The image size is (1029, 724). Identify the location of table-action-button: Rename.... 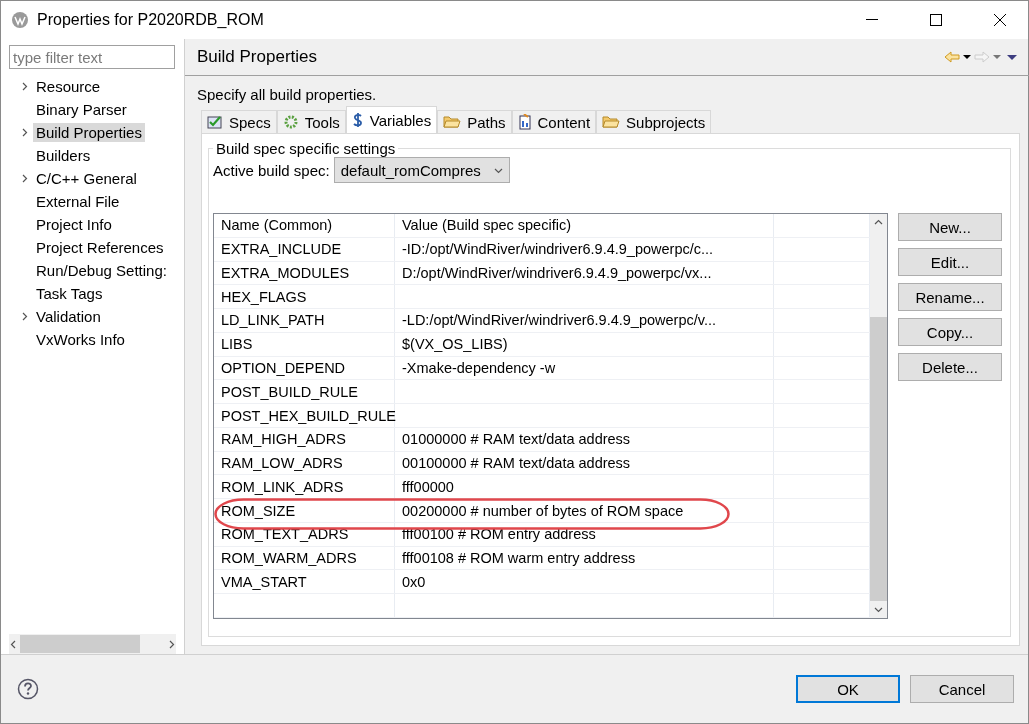
(950, 297).